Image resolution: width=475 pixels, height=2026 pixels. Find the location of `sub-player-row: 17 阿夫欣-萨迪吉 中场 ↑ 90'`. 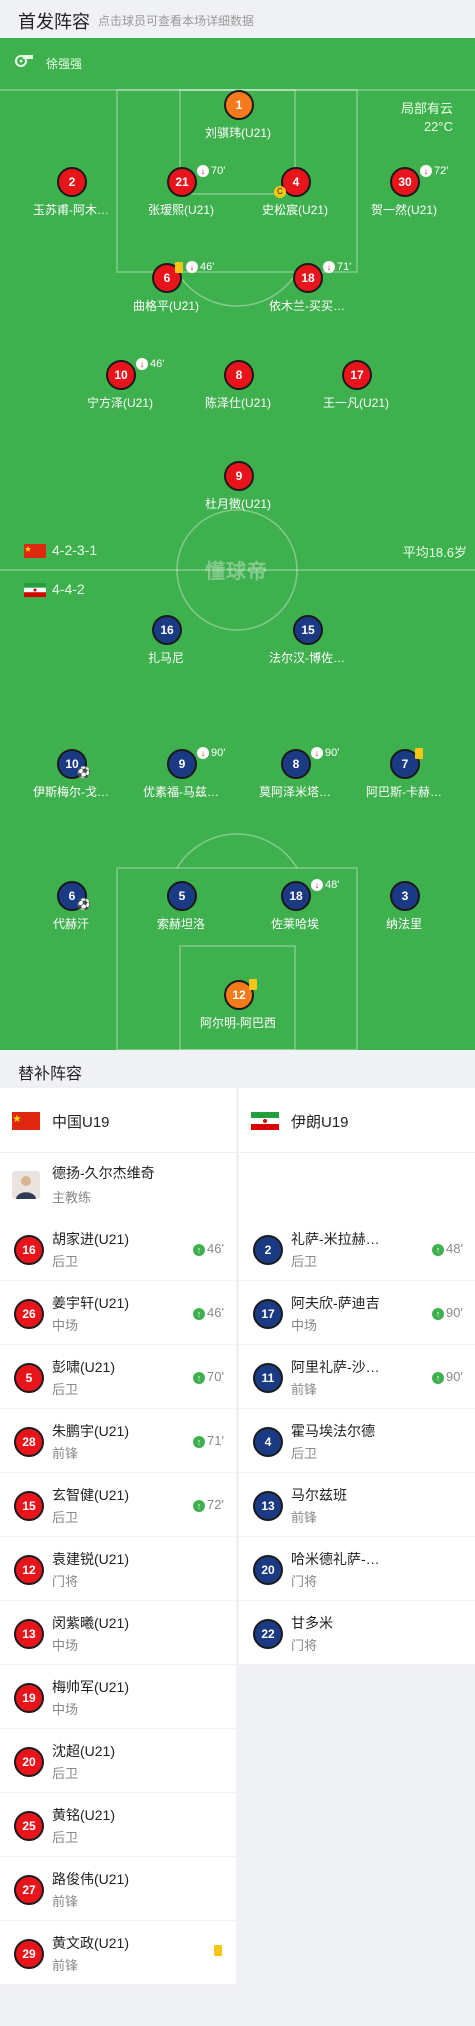

sub-player-row: 17 阿夫欣-萨迪吉 中场 ↑ 90' is located at coordinates (357, 1313).